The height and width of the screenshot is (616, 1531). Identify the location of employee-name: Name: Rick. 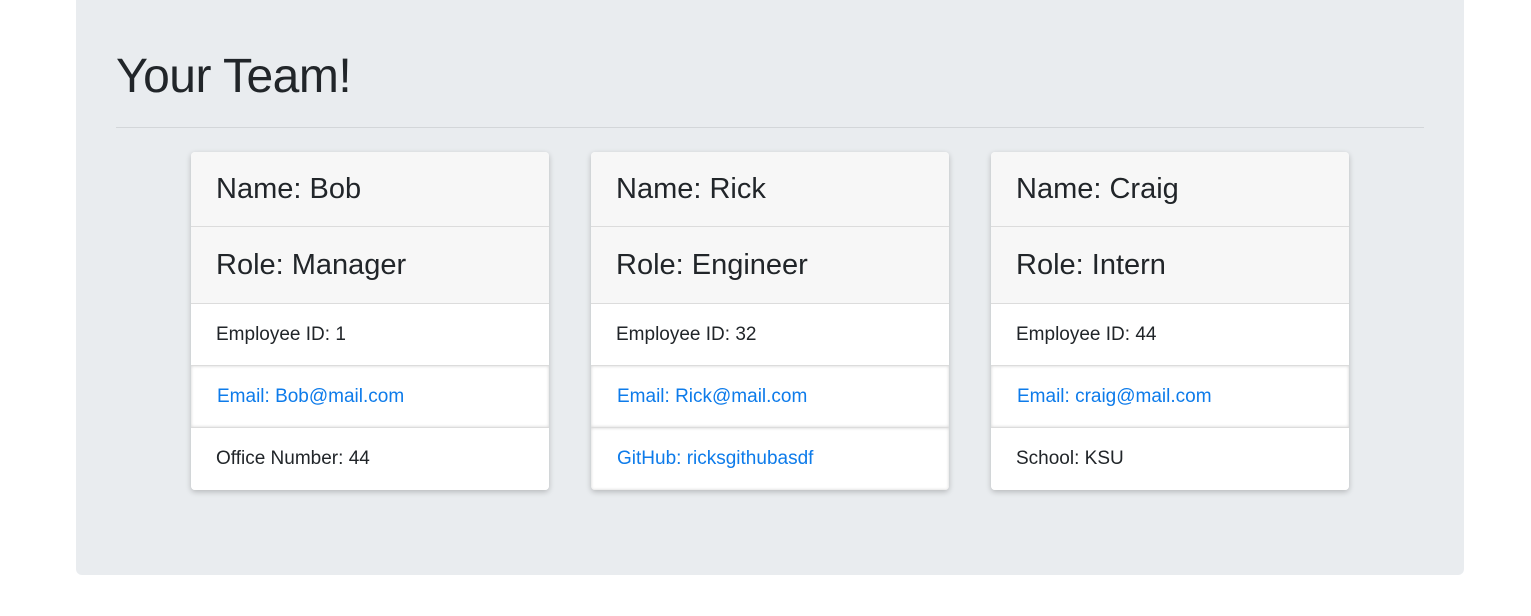
(770, 189).